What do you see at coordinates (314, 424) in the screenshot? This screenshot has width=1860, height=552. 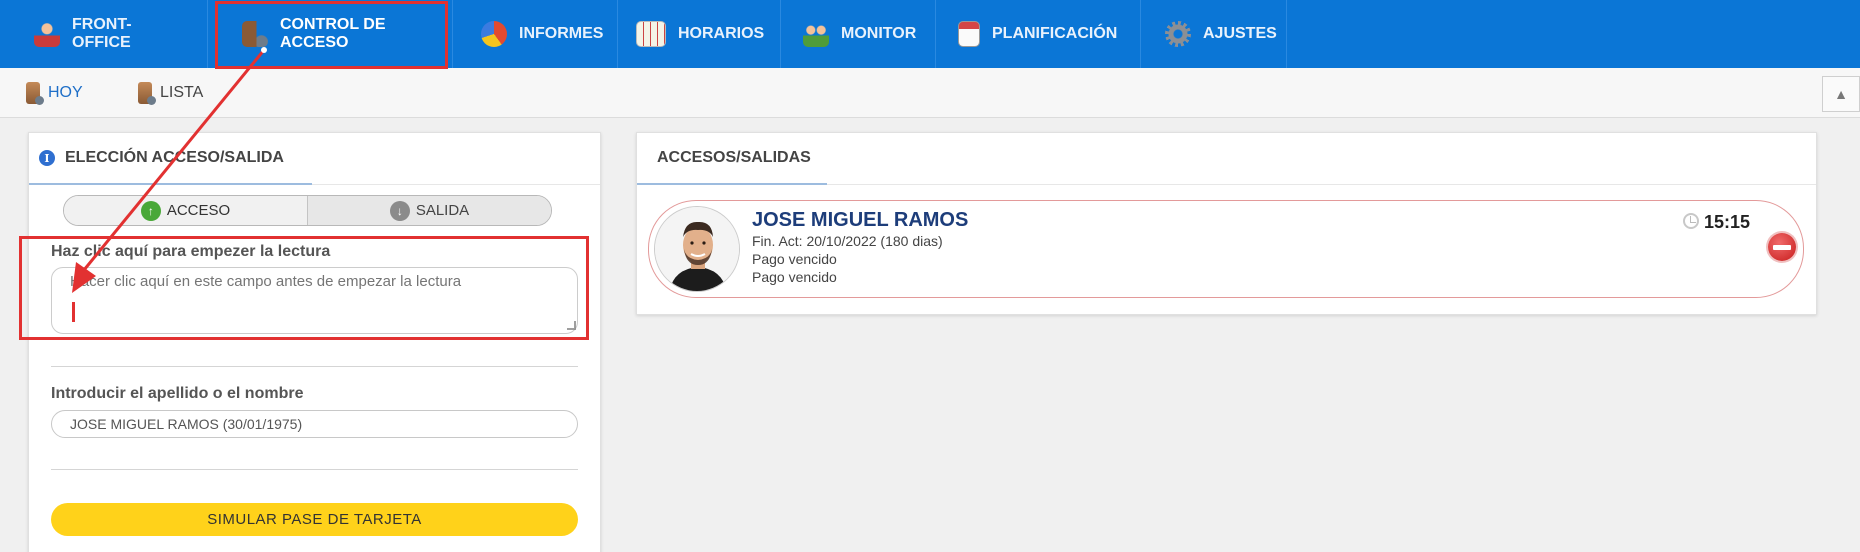 I see `name-search-input` at bounding box center [314, 424].